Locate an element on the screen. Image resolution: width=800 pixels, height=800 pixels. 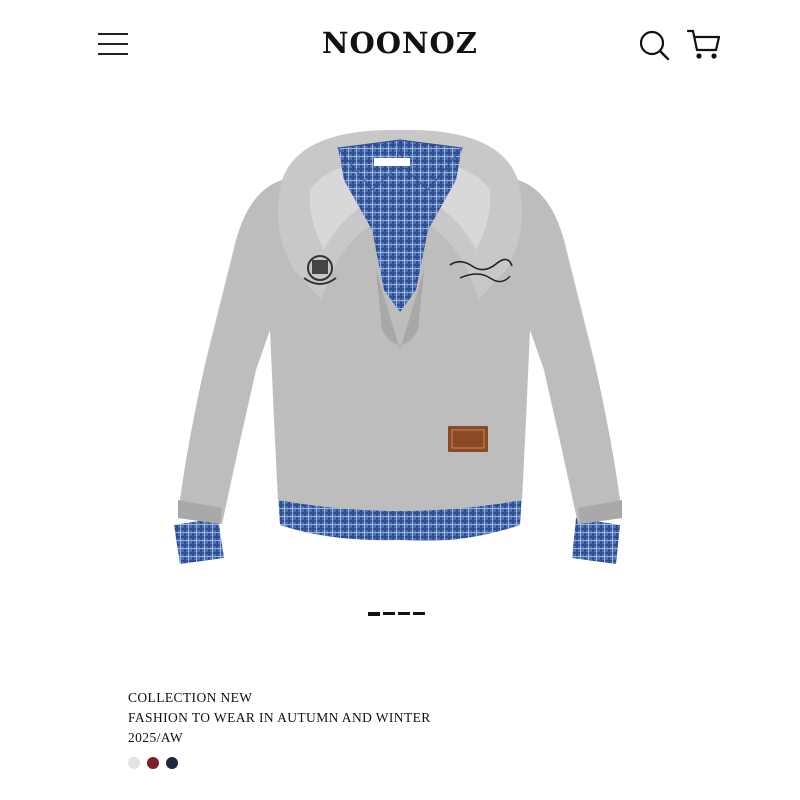
color-swatch-burgundy is located at coordinates (153, 763).